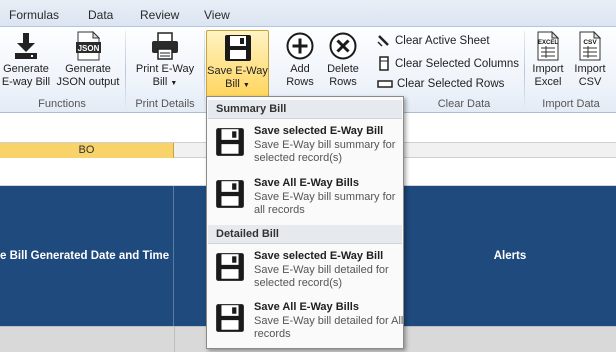  Describe the element at coordinates (217, 15) in the screenshot. I see `tab-view: View` at that location.